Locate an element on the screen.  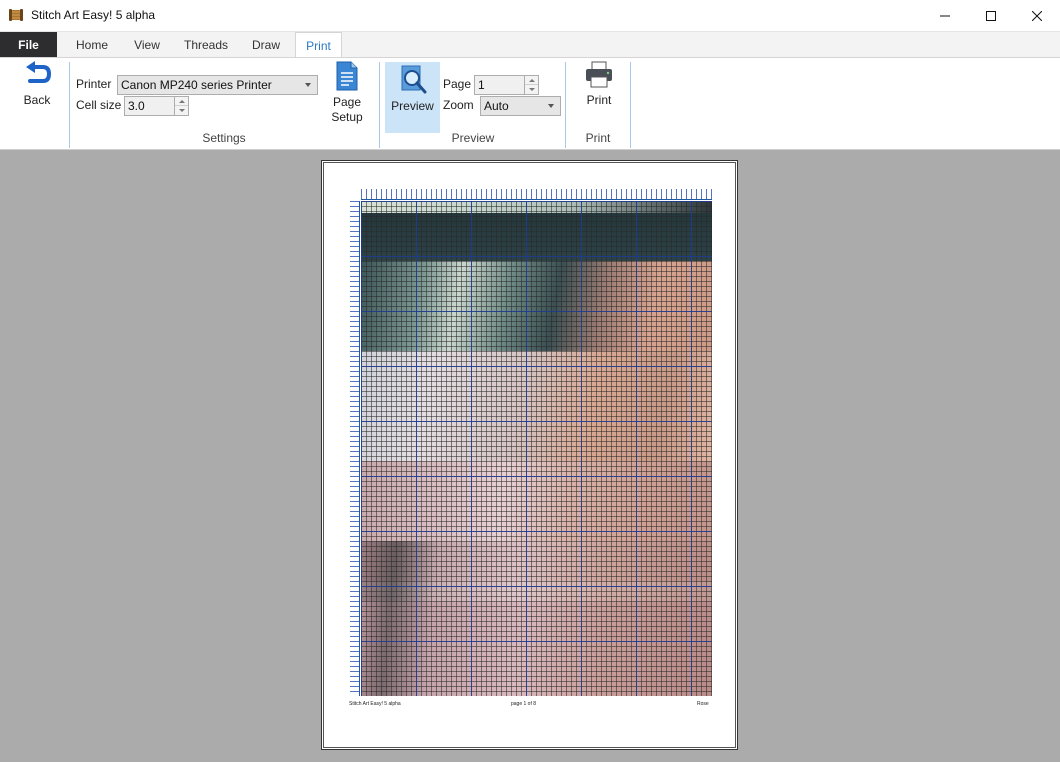
page-number-stepper is located at coordinates (531, 85).